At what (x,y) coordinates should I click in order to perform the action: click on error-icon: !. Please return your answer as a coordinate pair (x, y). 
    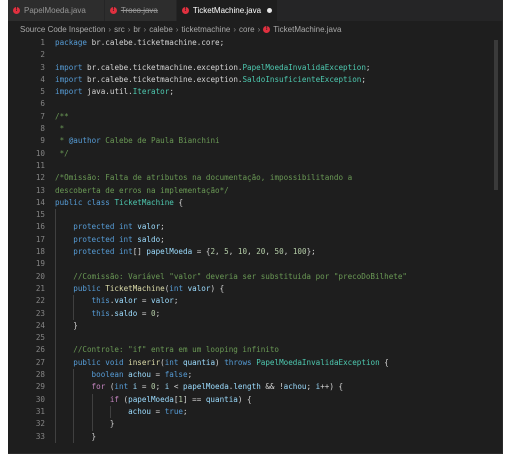
    Looking at the image, I should click on (16, 10).